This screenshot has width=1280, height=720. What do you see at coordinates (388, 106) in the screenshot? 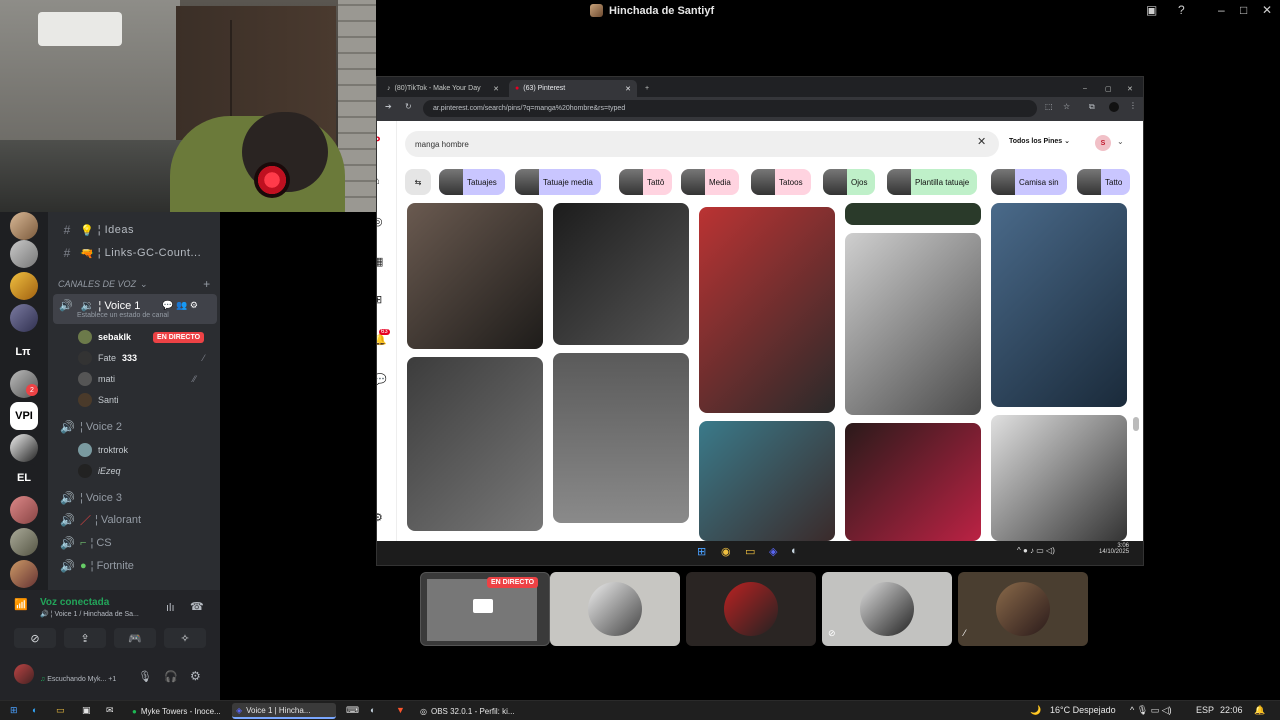
I see `back-icon: ➔` at bounding box center [388, 106].